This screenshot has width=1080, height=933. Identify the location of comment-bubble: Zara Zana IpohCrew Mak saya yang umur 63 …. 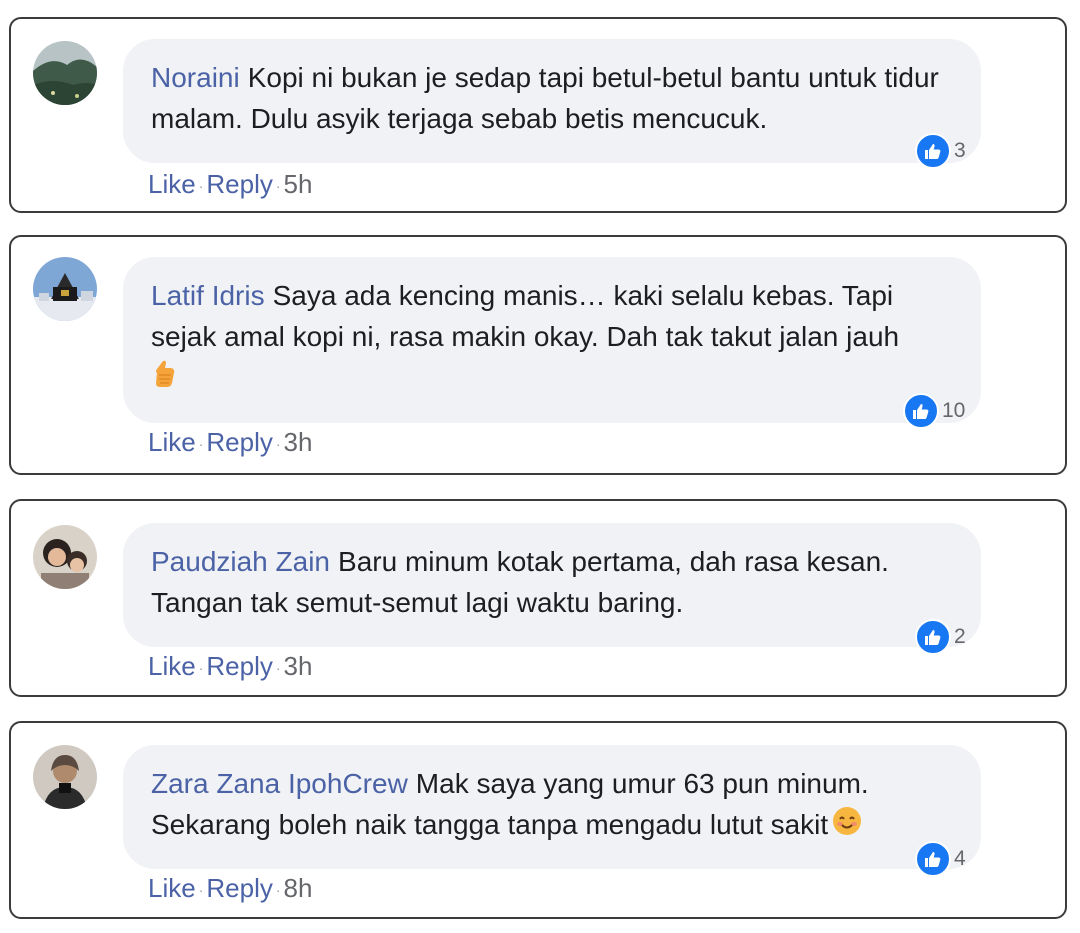
(552, 807).